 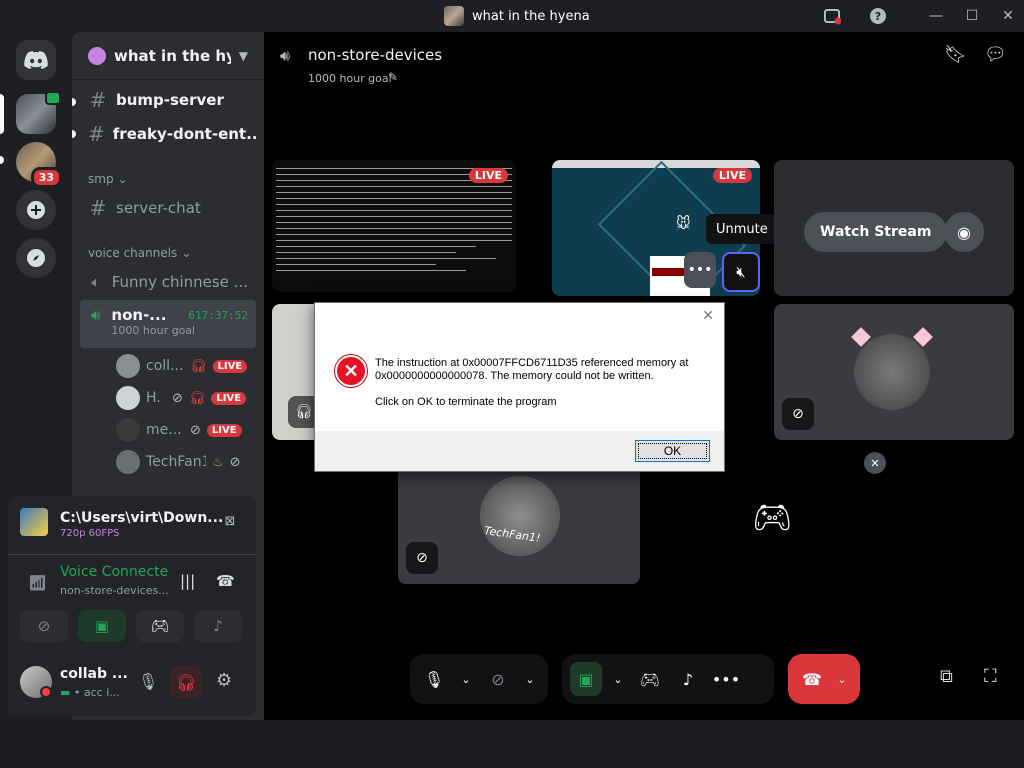 I want to click on inbox-icon, so click(x=832, y=16).